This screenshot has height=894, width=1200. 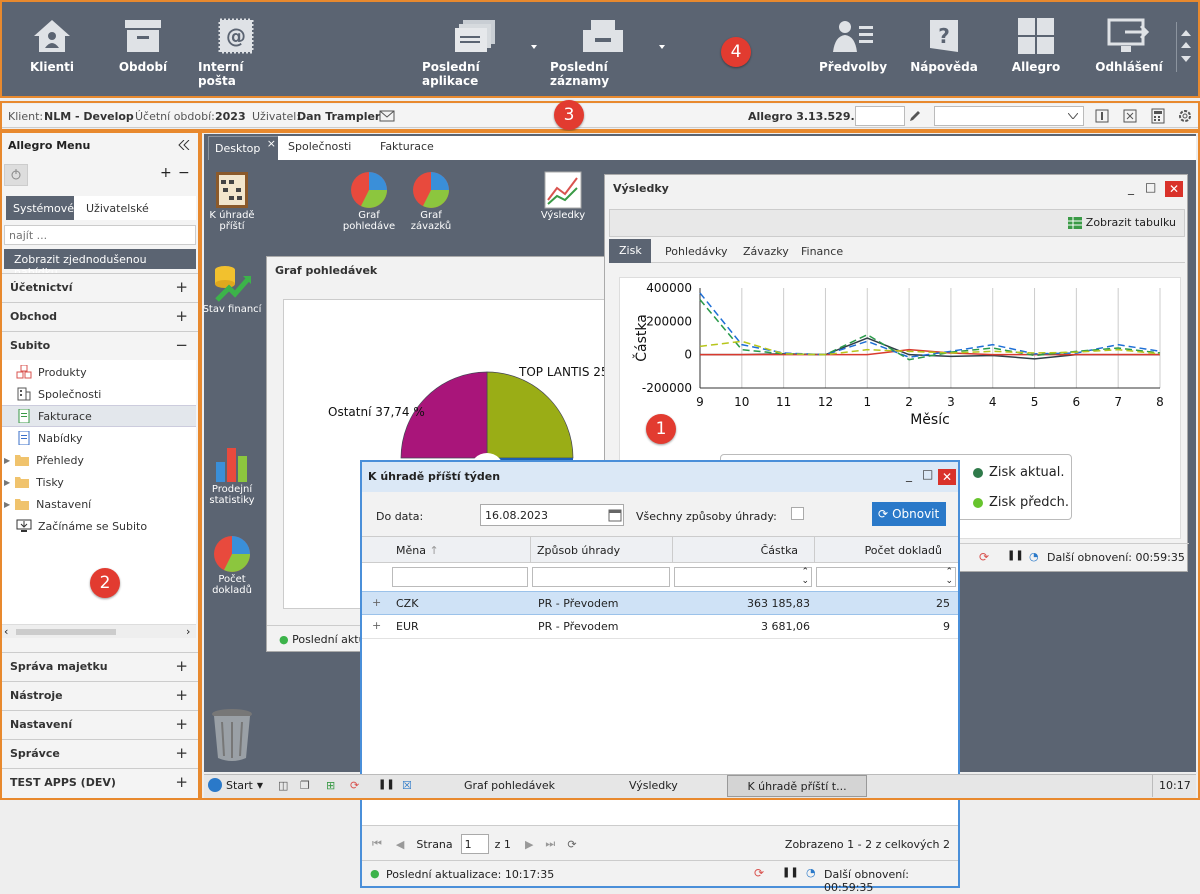 I want to click on tab-pohledavky: Pohledávky, so click(x=696, y=252).